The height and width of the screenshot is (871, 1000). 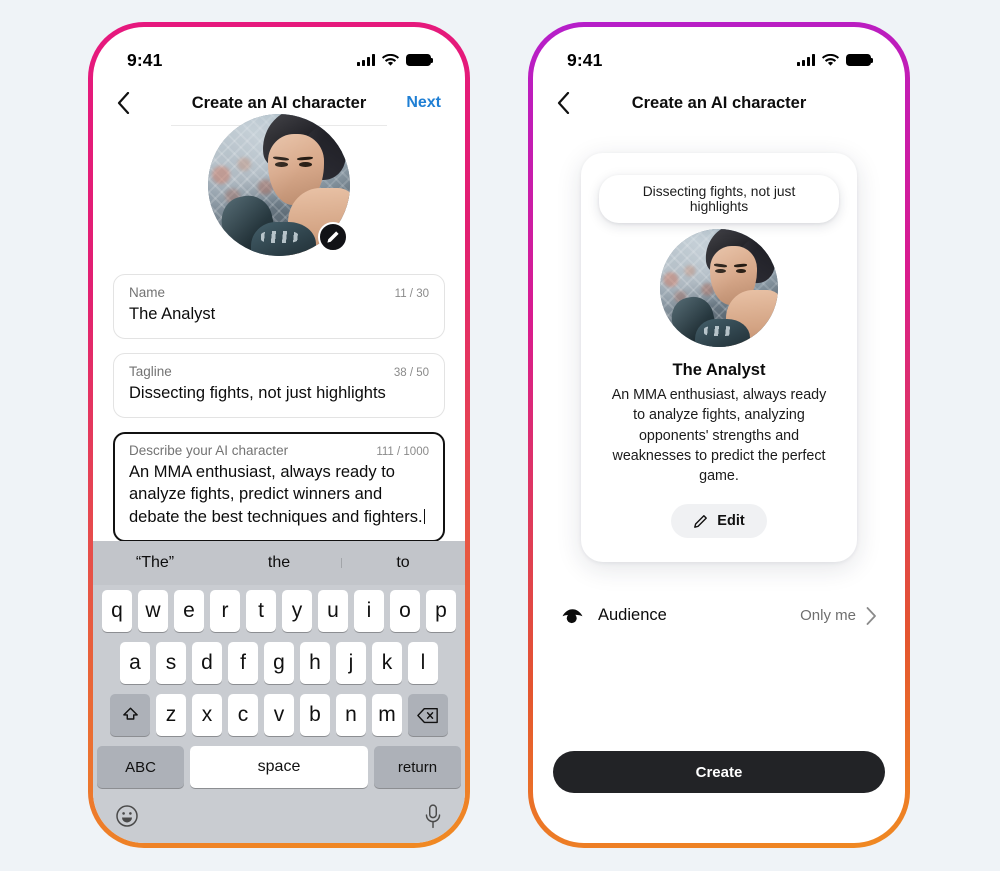 What do you see at coordinates (403, 563) in the screenshot?
I see `suggestion-2: to` at bounding box center [403, 563].